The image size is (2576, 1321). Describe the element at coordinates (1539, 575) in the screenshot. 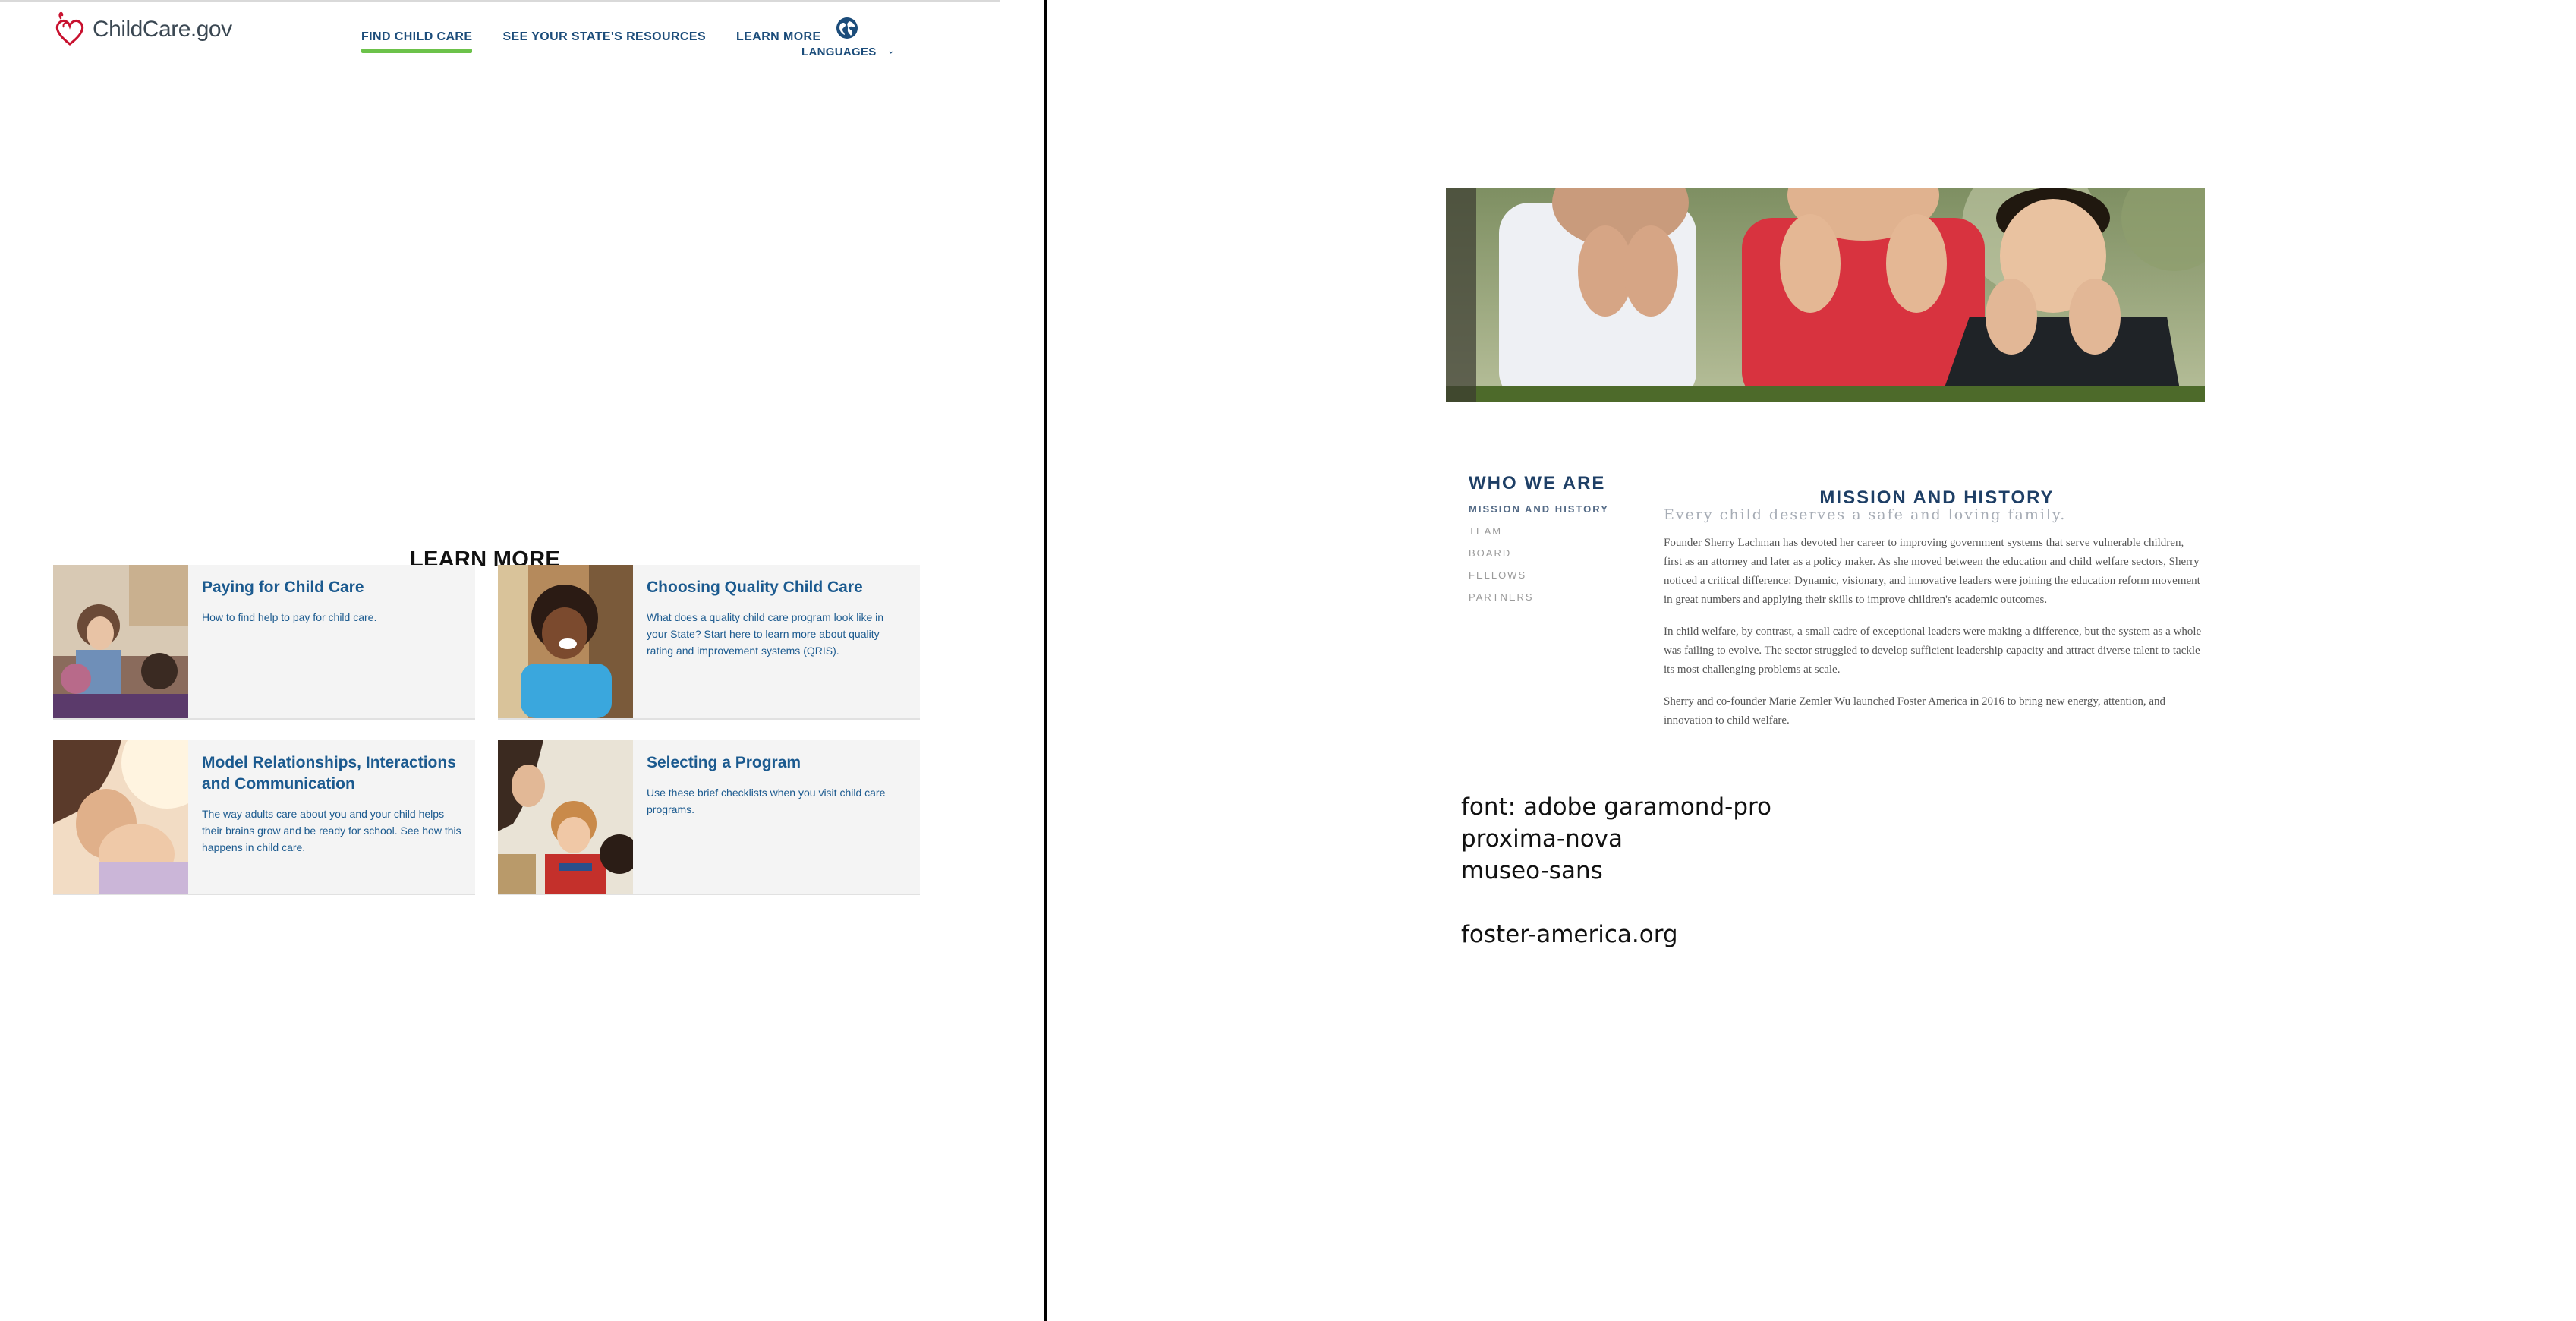

I see `sidebar-item-fellows: FELLOWS` at that location.